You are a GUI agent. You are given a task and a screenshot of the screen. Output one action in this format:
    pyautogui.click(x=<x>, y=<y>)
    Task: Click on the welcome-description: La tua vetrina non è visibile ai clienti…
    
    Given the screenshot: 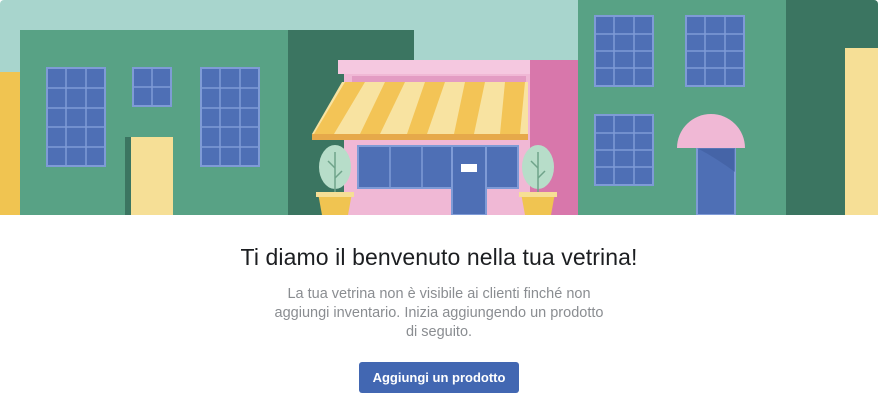 What is the action you would take?
    pyautogui.click(x=439, y=313)
    